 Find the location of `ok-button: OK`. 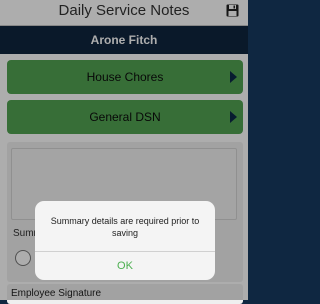

ok-button: OK is located at coordinates (125, 266).